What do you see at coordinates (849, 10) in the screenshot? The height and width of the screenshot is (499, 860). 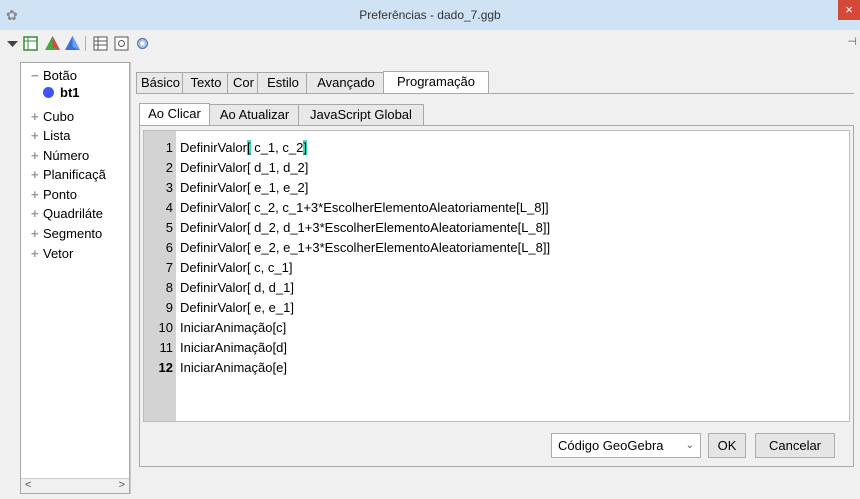 I see `close-button: ×` at bounding box center [849, 10].